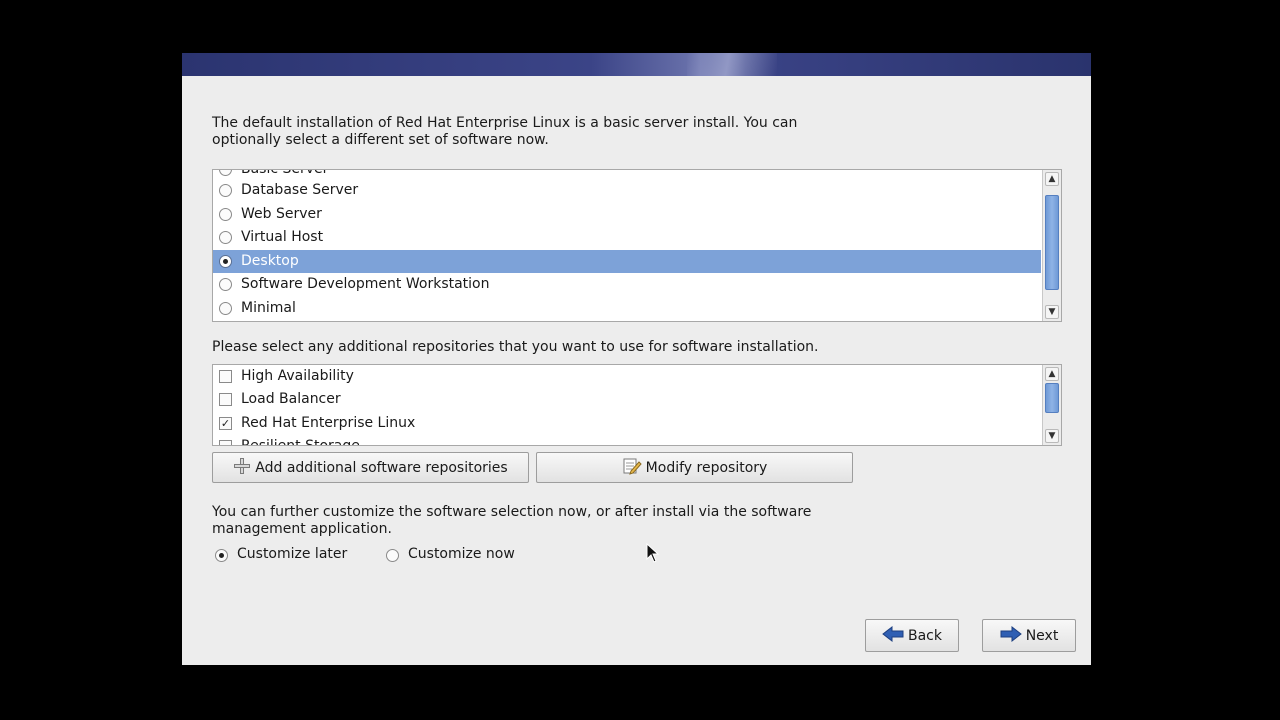 The width and height of the screenshot is (1280, 720). What do you see at coordinates (225, 261) in the screenshot?
I see `radio-desktop` at bounding box center [225, 261].